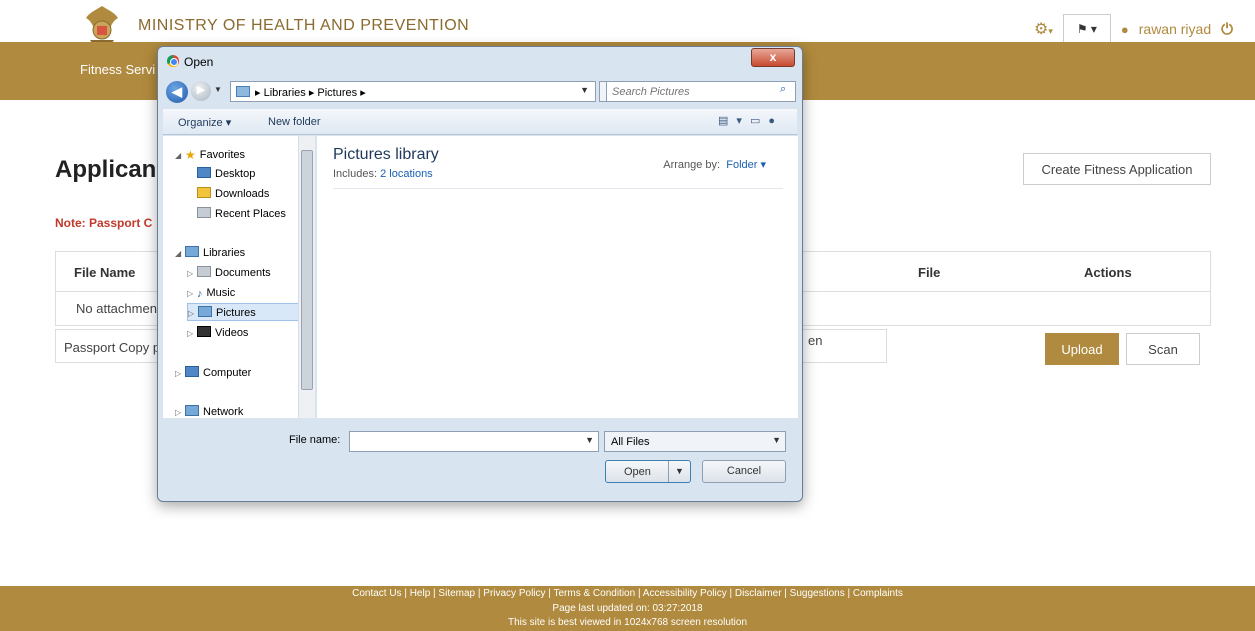  I want to click on scrollbar-thumb, so click(307, 270).